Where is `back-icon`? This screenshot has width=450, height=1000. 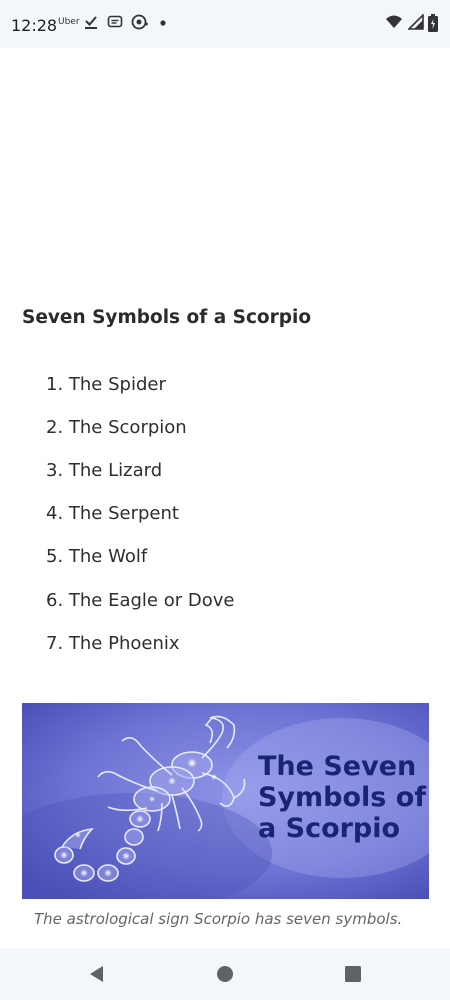 back-icon is located at coordinates (97, 974).